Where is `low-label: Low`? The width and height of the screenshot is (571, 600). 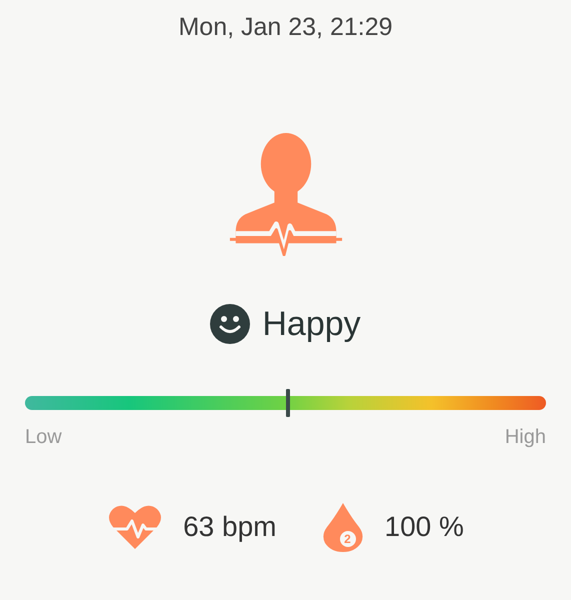 low-label: Low is located at coordinates (43, 437).